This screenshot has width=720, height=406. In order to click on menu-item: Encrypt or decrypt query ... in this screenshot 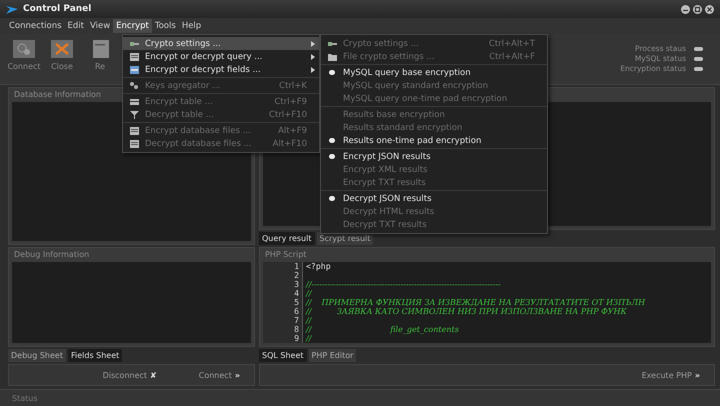, I will do `click(221, 56)`.